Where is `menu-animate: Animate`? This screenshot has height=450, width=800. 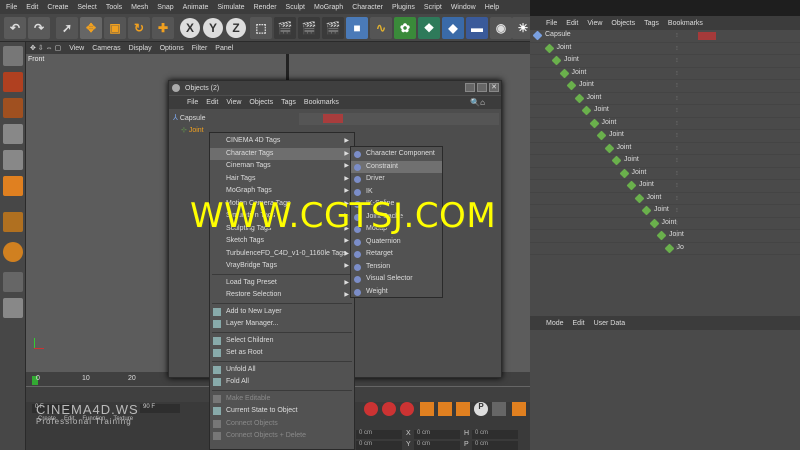 menu-animate: Animate is located at coordinates (196, 7).